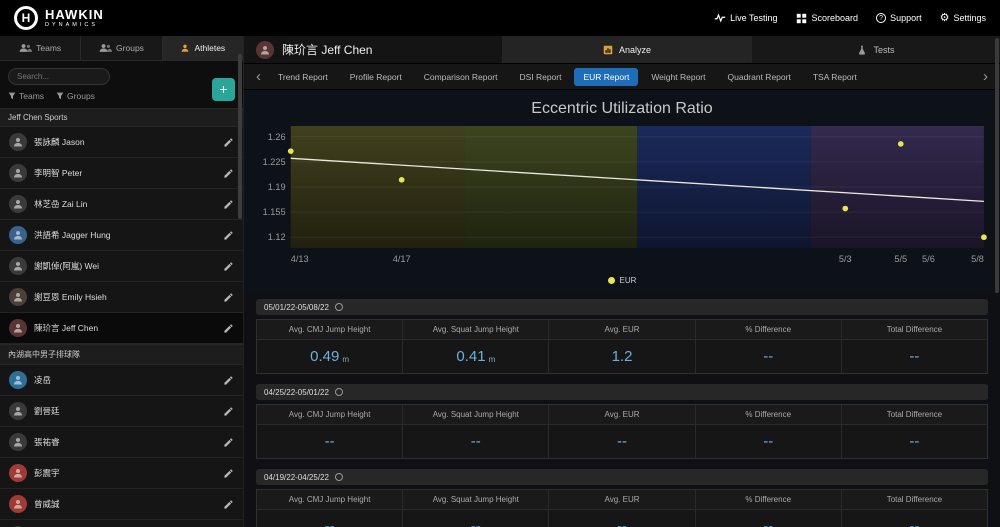 The height and width of the screenshot is (527, 1000). I want to click on report-tab-profile-report: Profile Report, so click(376, 77).